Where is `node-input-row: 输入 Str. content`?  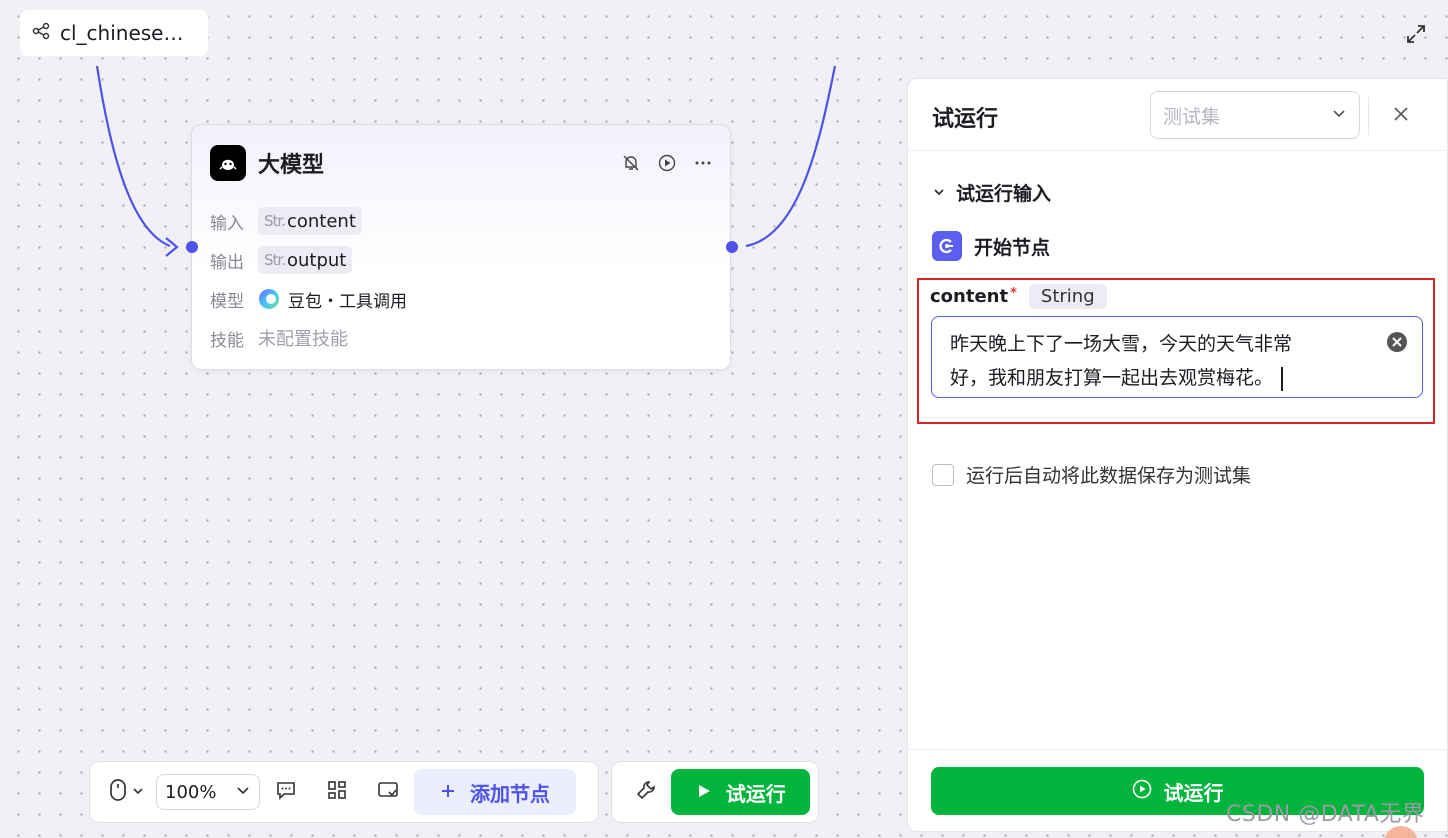
node-input-row: 输入 Str. content is located at coordinates (286, 221).